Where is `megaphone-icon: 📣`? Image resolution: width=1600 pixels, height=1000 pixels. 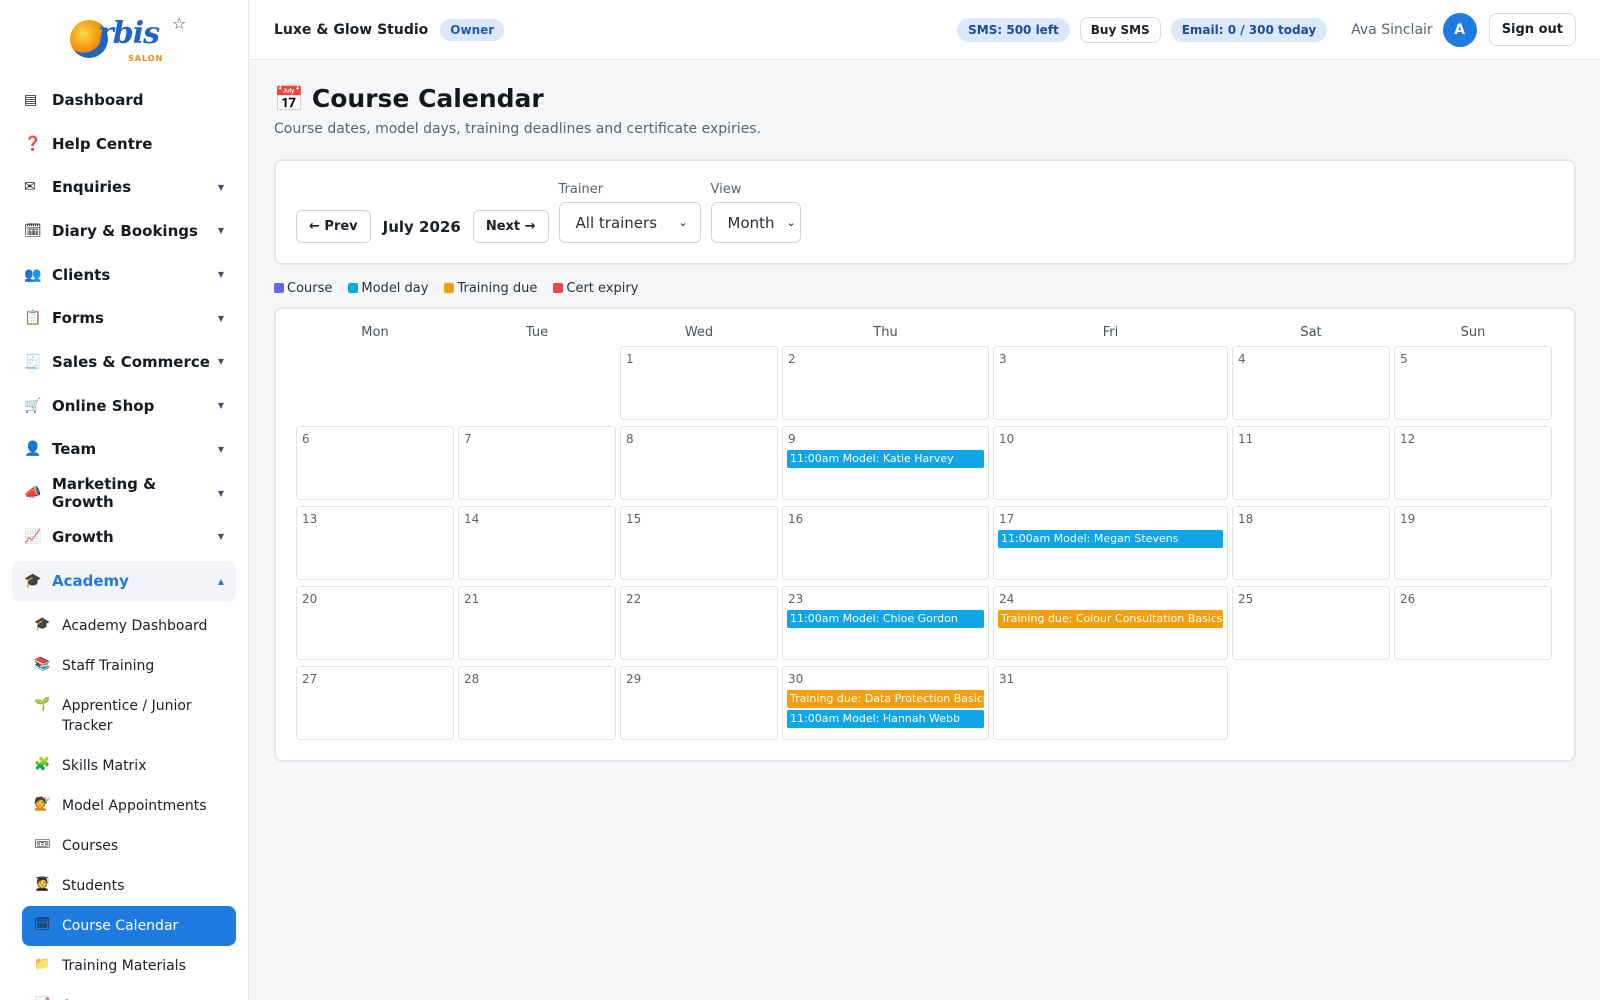 megaphone-icon: 📣 is located at coordinates (33, 493).